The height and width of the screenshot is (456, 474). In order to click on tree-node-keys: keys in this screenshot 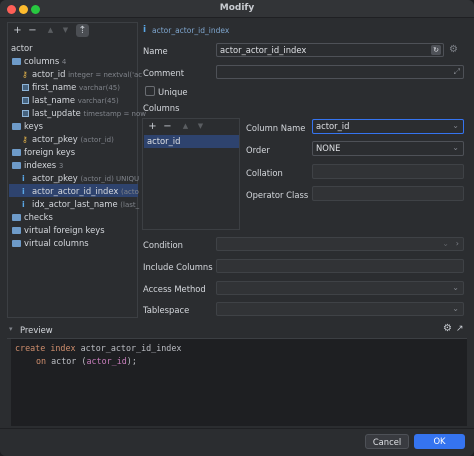, I will do `click(27, 126)`.